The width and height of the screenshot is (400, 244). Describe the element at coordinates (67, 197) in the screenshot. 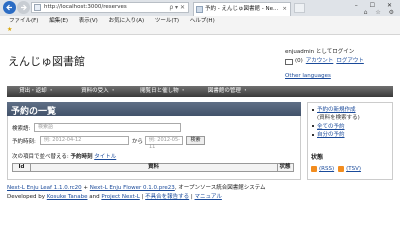

I see `developer-link: Kosuke Tanabe` at that location.